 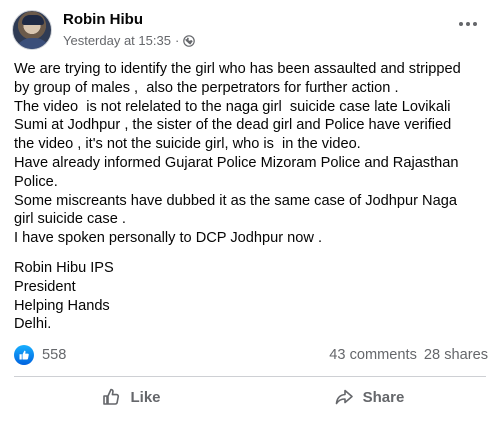 I want to click on share-button: Share, so click(x=369, y=397).